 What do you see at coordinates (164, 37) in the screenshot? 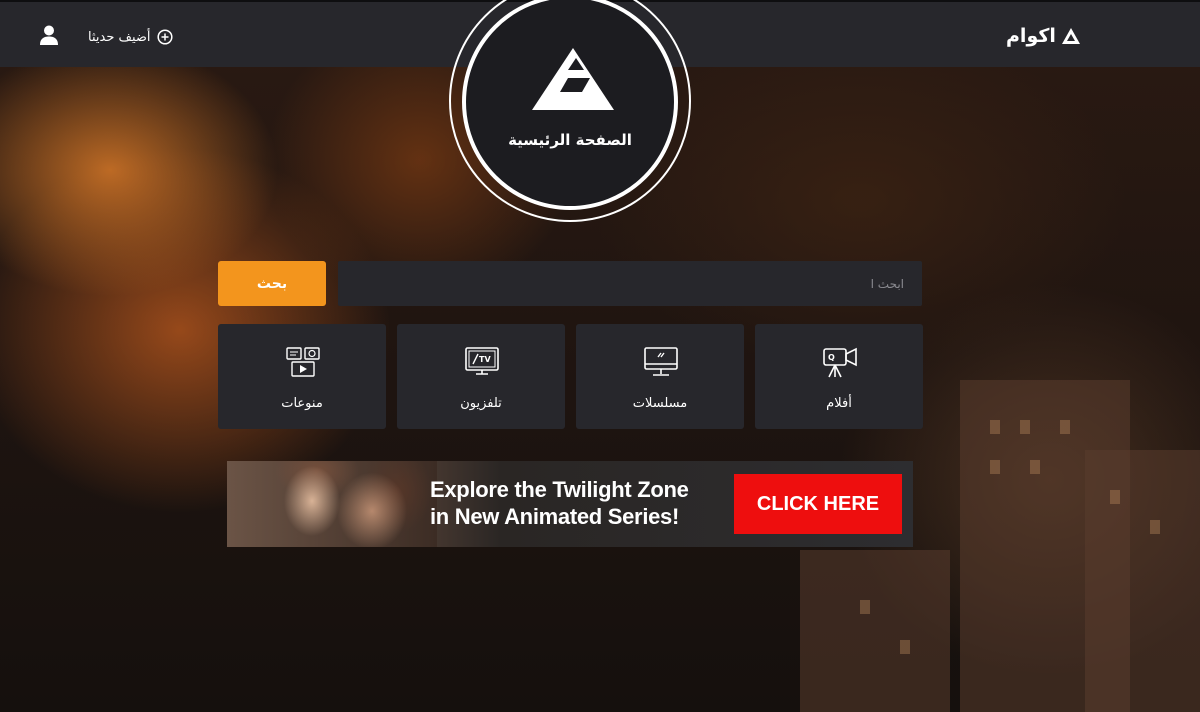
I see `plus-circle-icon` at bounding box center [164, 37].